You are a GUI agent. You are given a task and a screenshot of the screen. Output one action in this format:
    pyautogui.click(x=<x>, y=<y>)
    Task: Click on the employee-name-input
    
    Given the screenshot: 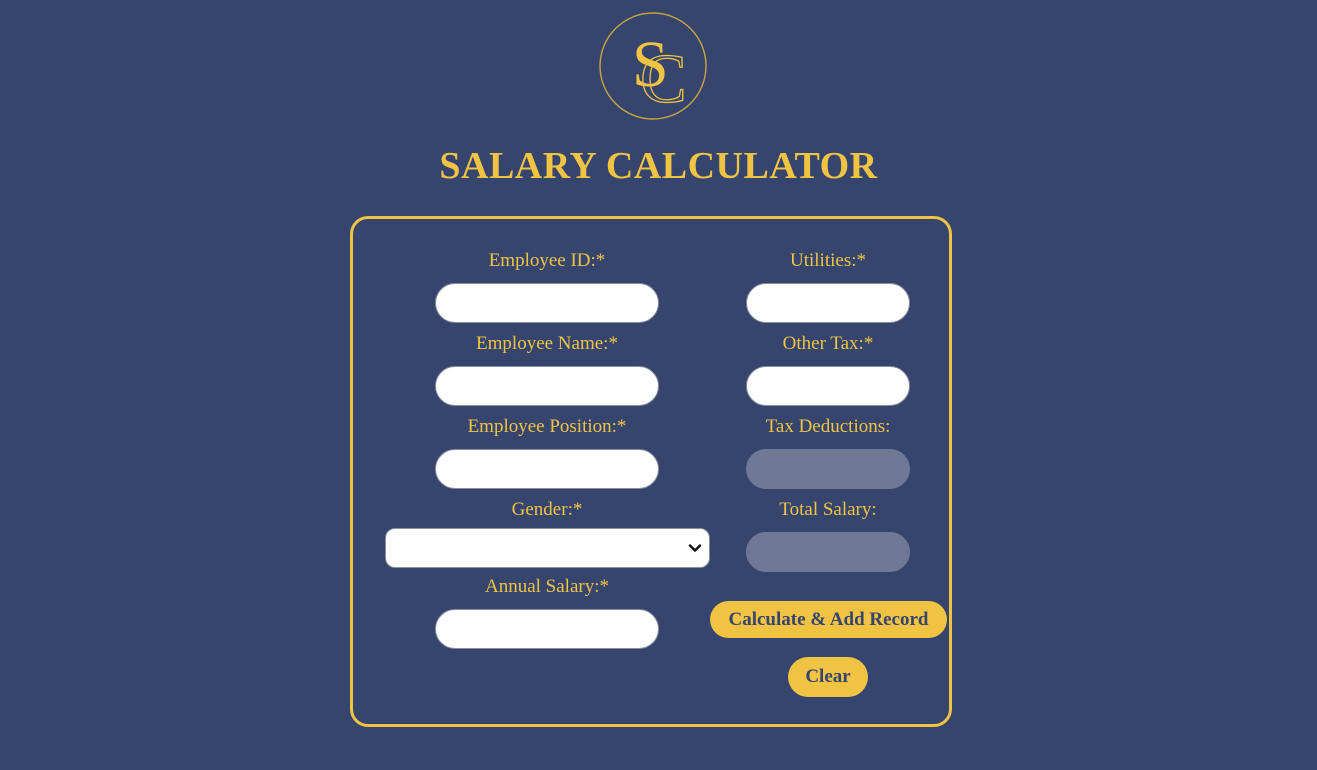 What is the action you would take?
    pyautogui.click(x=547, y=386)
    